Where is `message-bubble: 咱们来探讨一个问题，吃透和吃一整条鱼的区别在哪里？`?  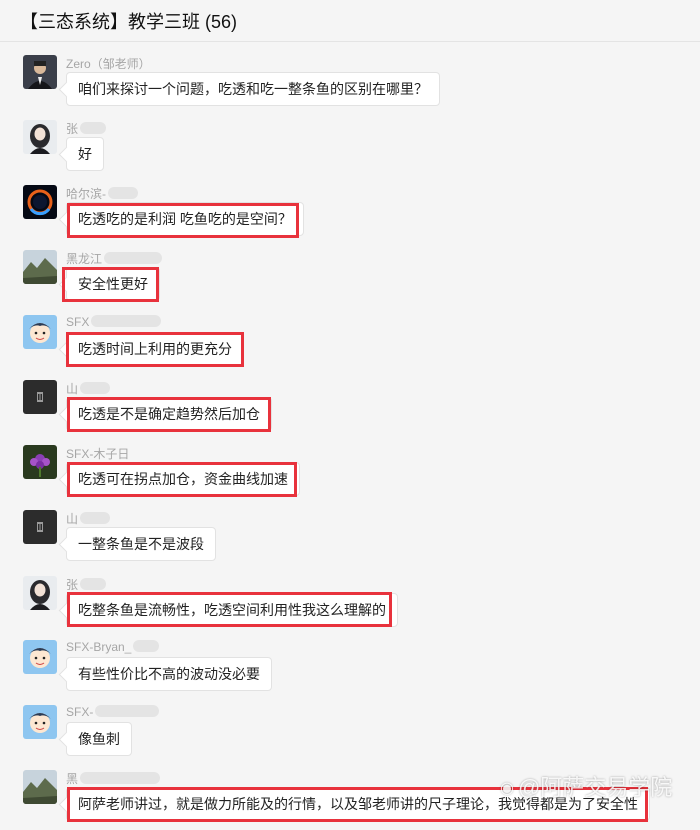 message-bubble: 咱们来探讨一个问题，吃透和吃一整条鱼的区别在哪里？ is located at coordinates (253, 89).